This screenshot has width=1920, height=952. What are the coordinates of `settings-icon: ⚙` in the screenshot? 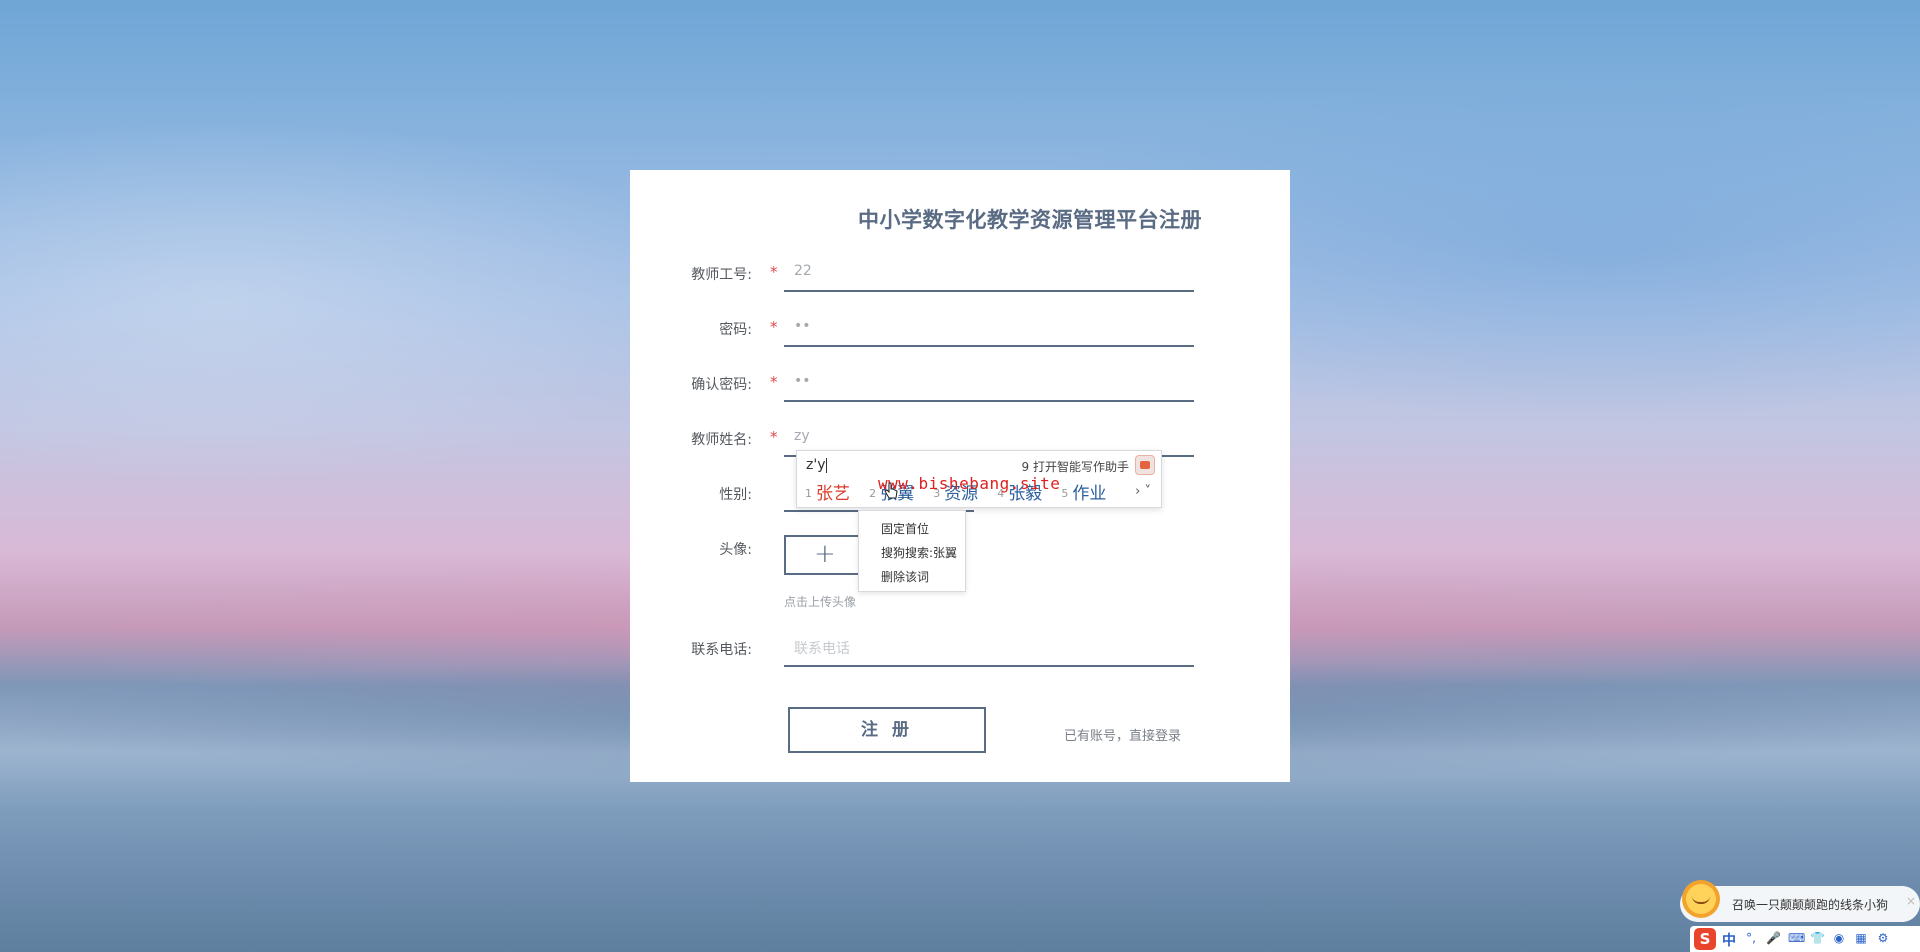 It's located at (1883, 938).